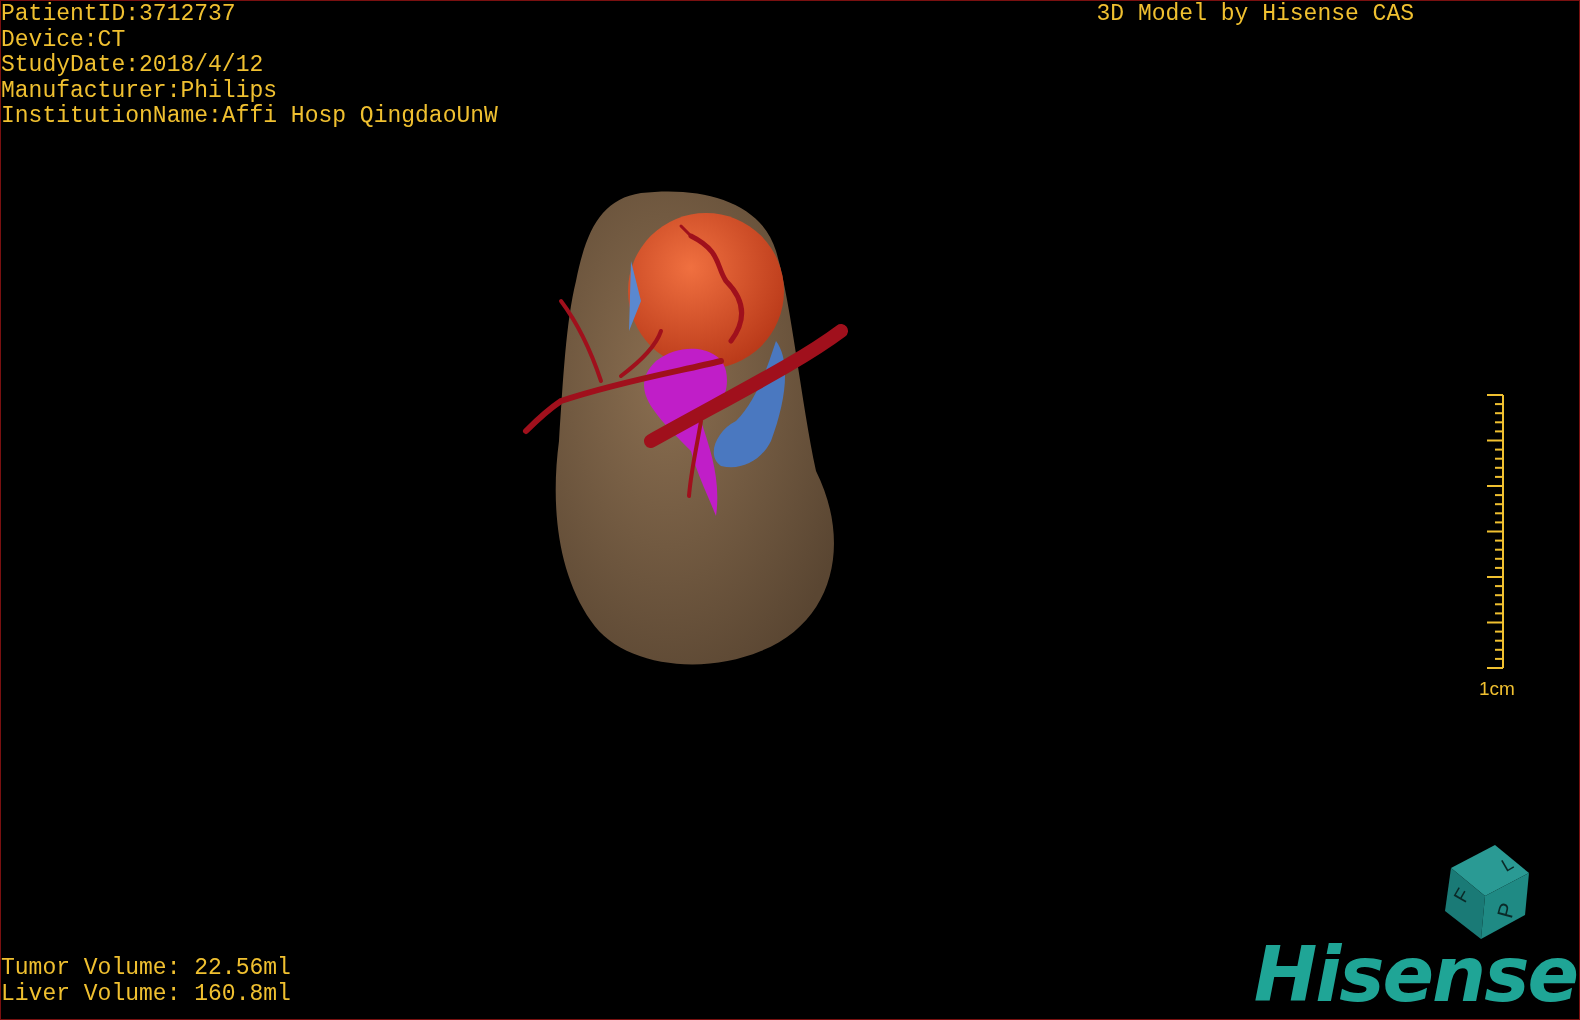 The height and width of the screenshot is (1020, 1580). Describe the element at coordinates (119, 15) in the screenshot. I see `study-info-text: PatientID:3712737` at that location.